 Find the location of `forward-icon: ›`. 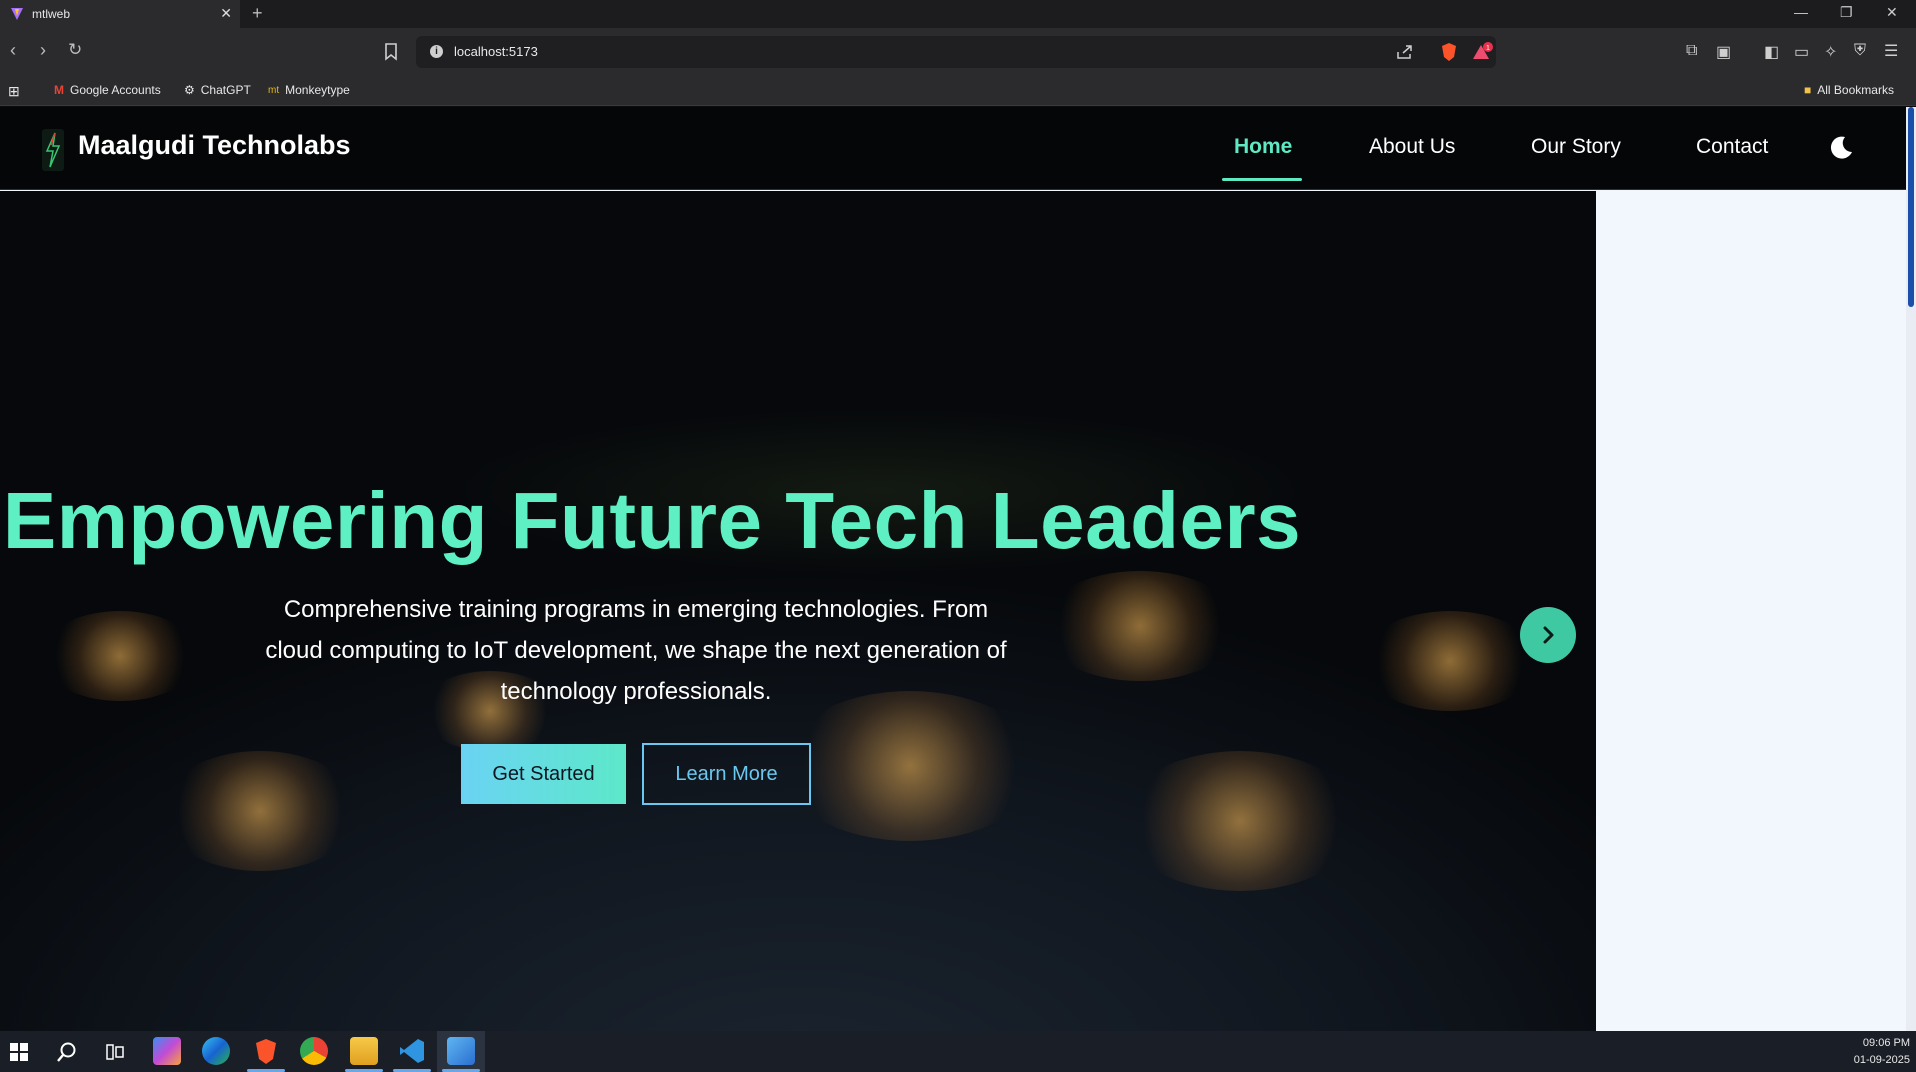

forward-icon: › is located at coordinates (43, 50).